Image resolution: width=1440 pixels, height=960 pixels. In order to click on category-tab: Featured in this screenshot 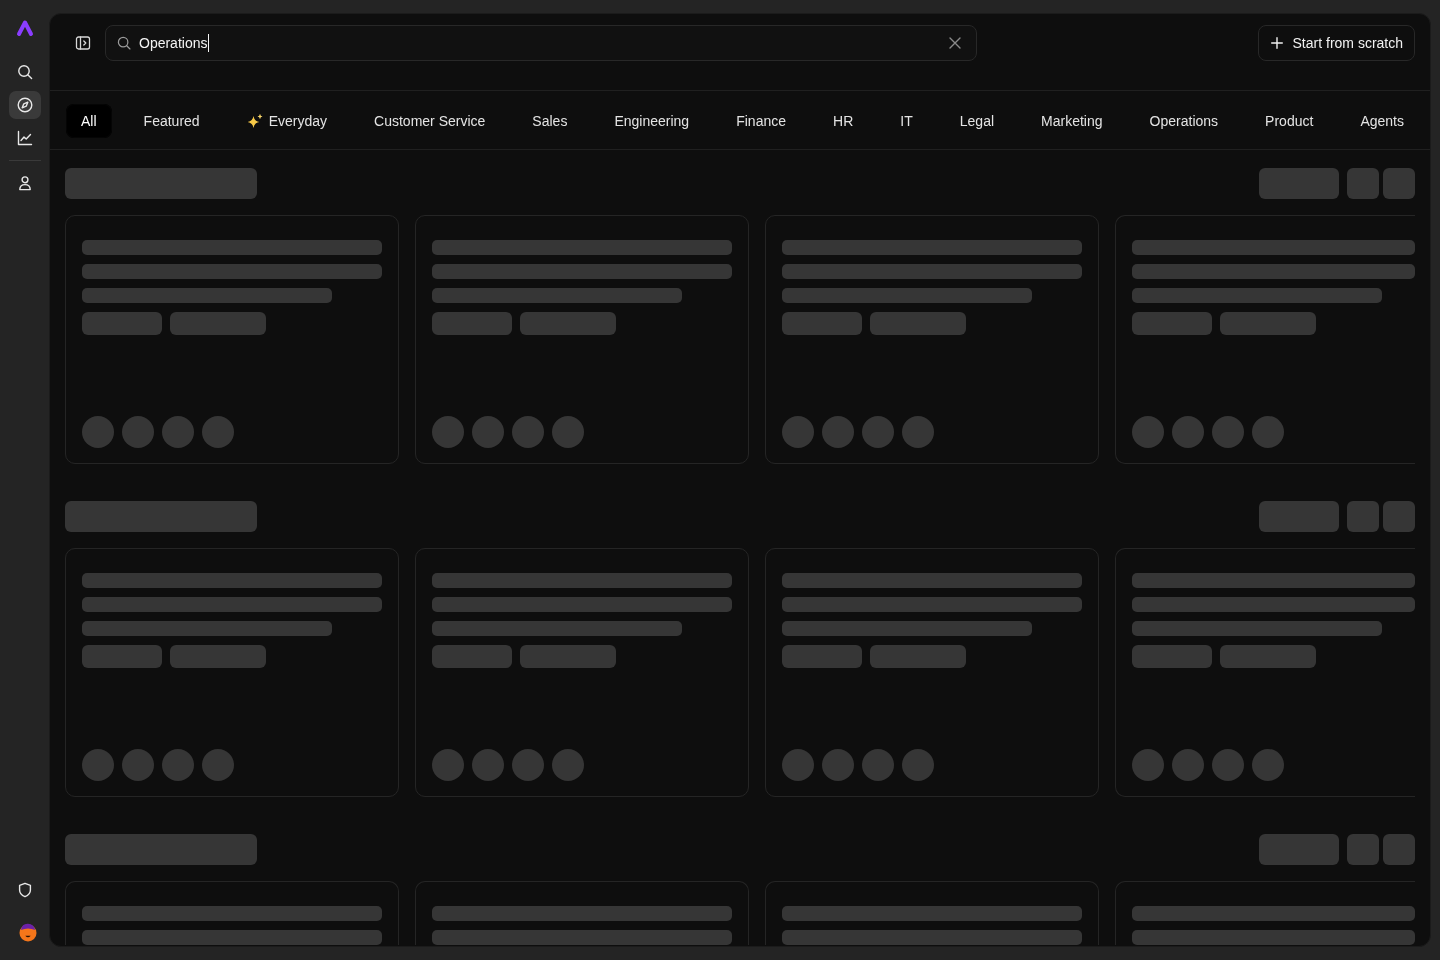, I will do `click(171, 121)`.